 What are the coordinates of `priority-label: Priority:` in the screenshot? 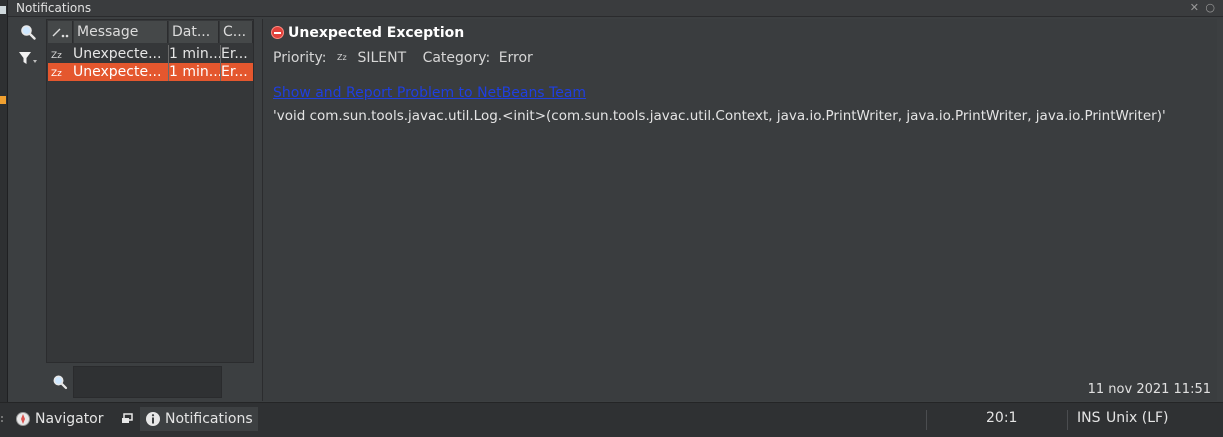 It's located at (300, 58).